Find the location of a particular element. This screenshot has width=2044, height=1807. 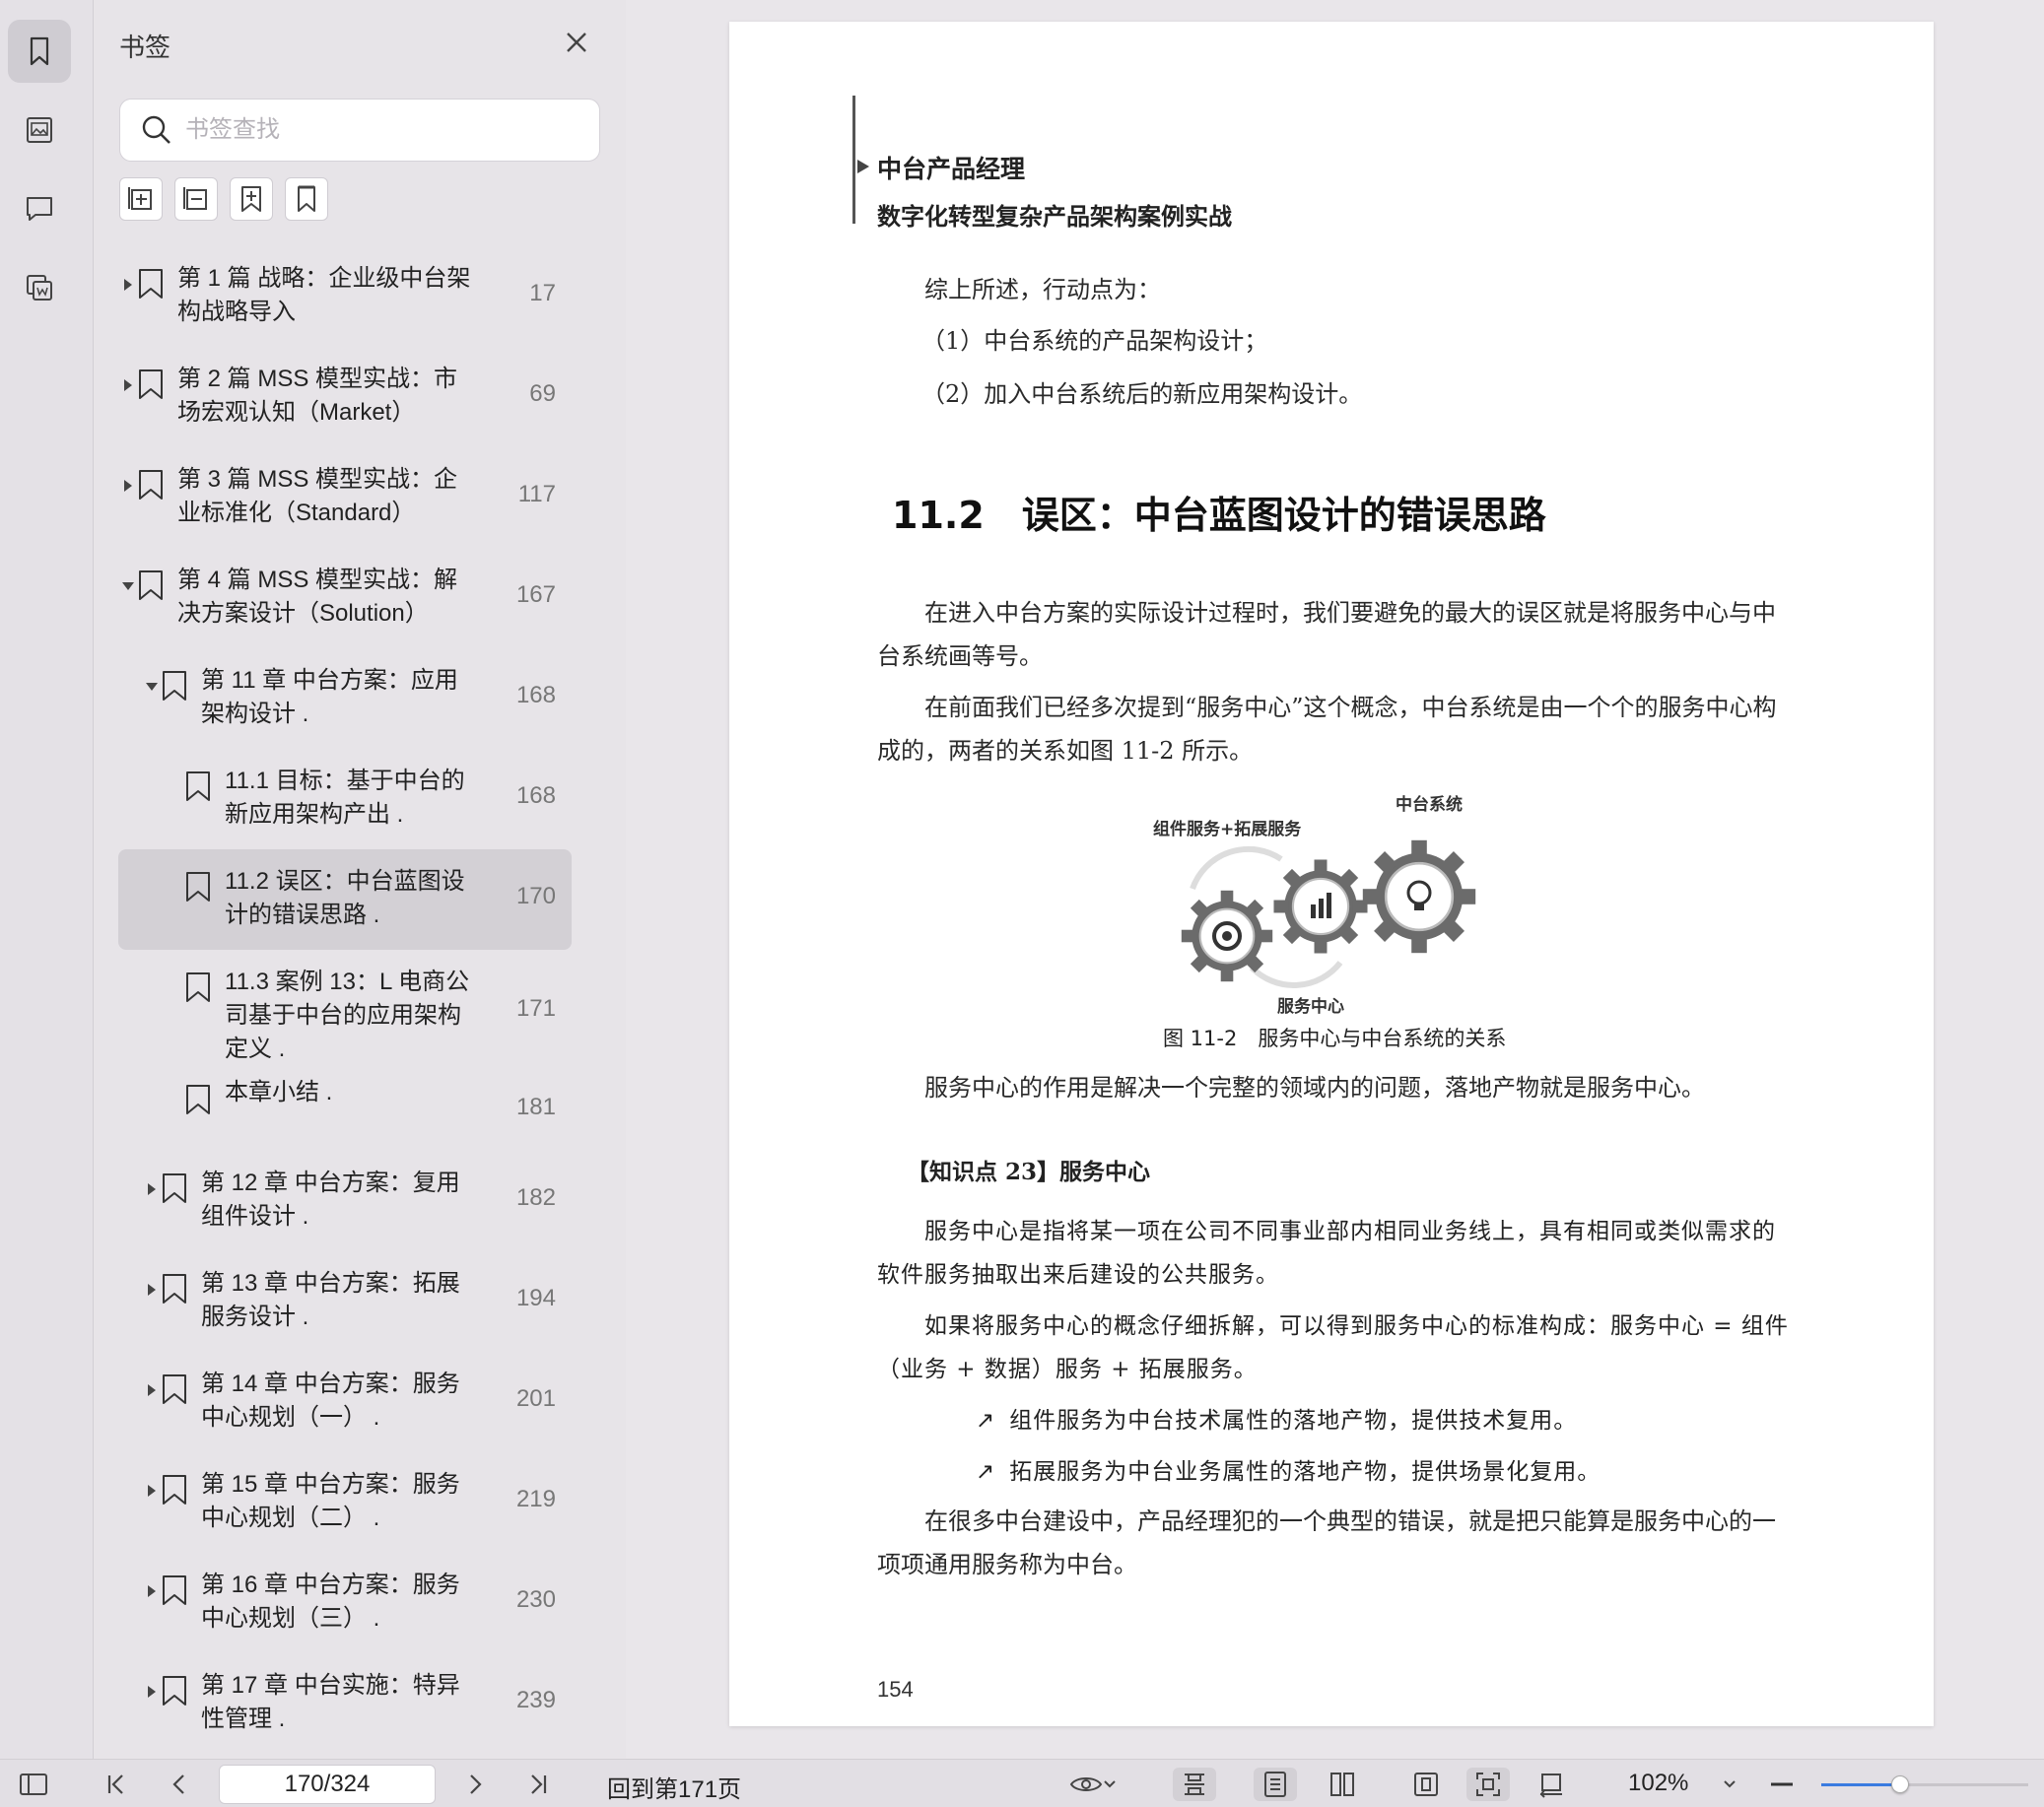

page-number-field is located at coordinates (327, 1784).